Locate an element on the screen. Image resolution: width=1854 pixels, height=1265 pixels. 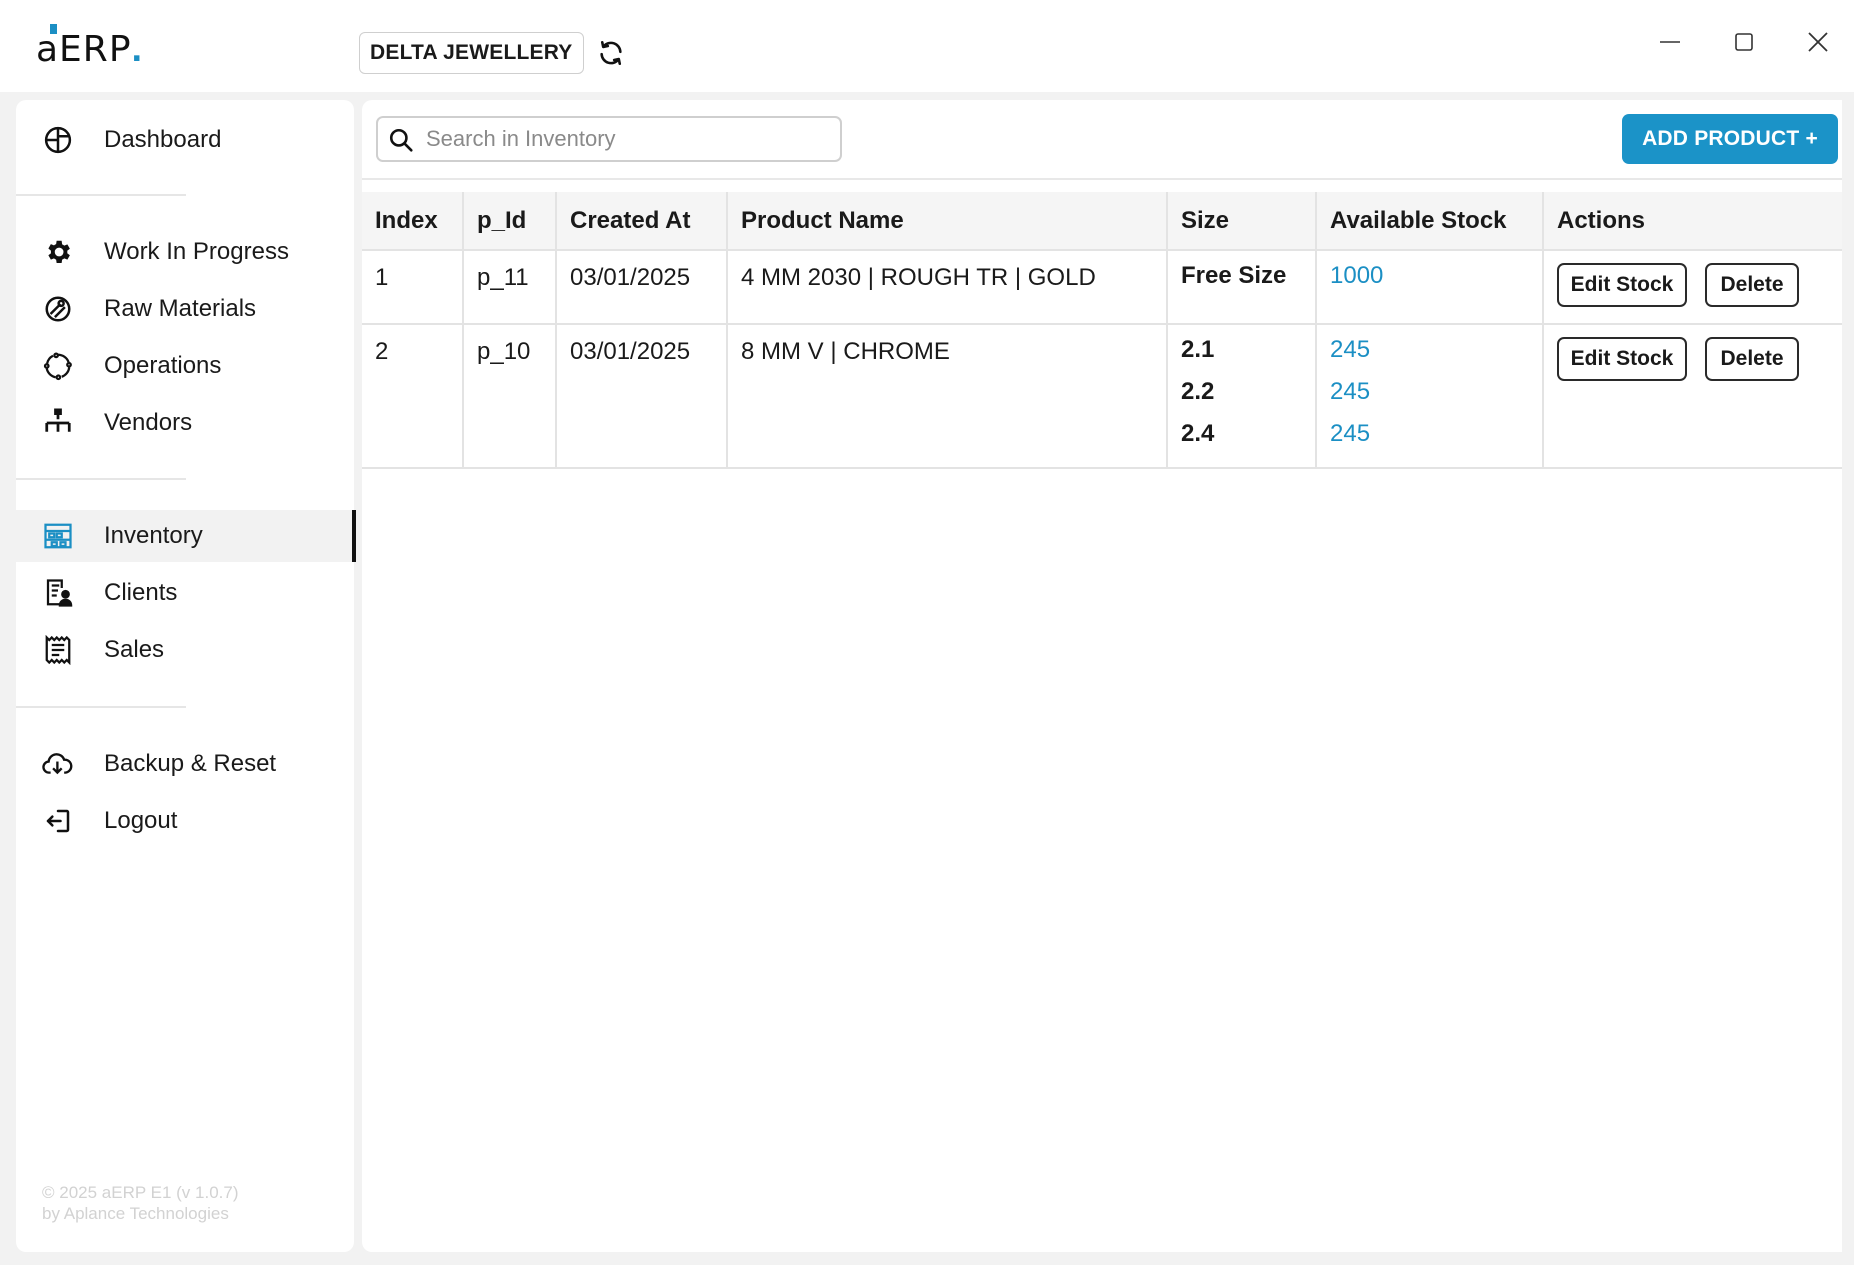
column-header-p-id: p_Id is located at coordinates (510, 221).